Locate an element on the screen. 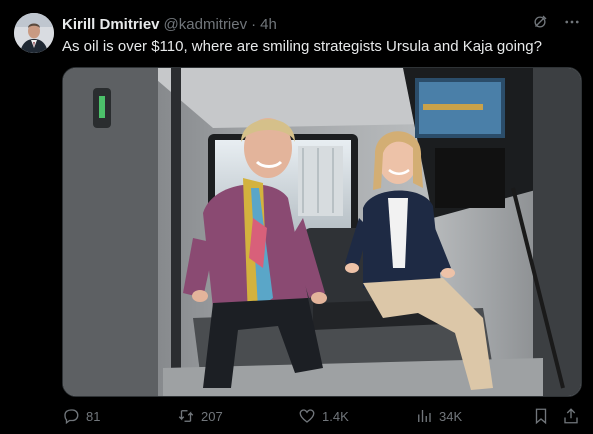  share-icon is located at coordinates (571, 416).